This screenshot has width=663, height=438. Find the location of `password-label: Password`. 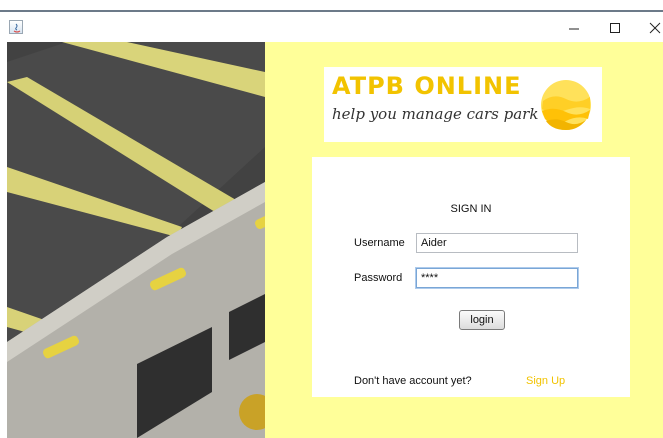

password-label: Password is located at coordinates (378, 278).